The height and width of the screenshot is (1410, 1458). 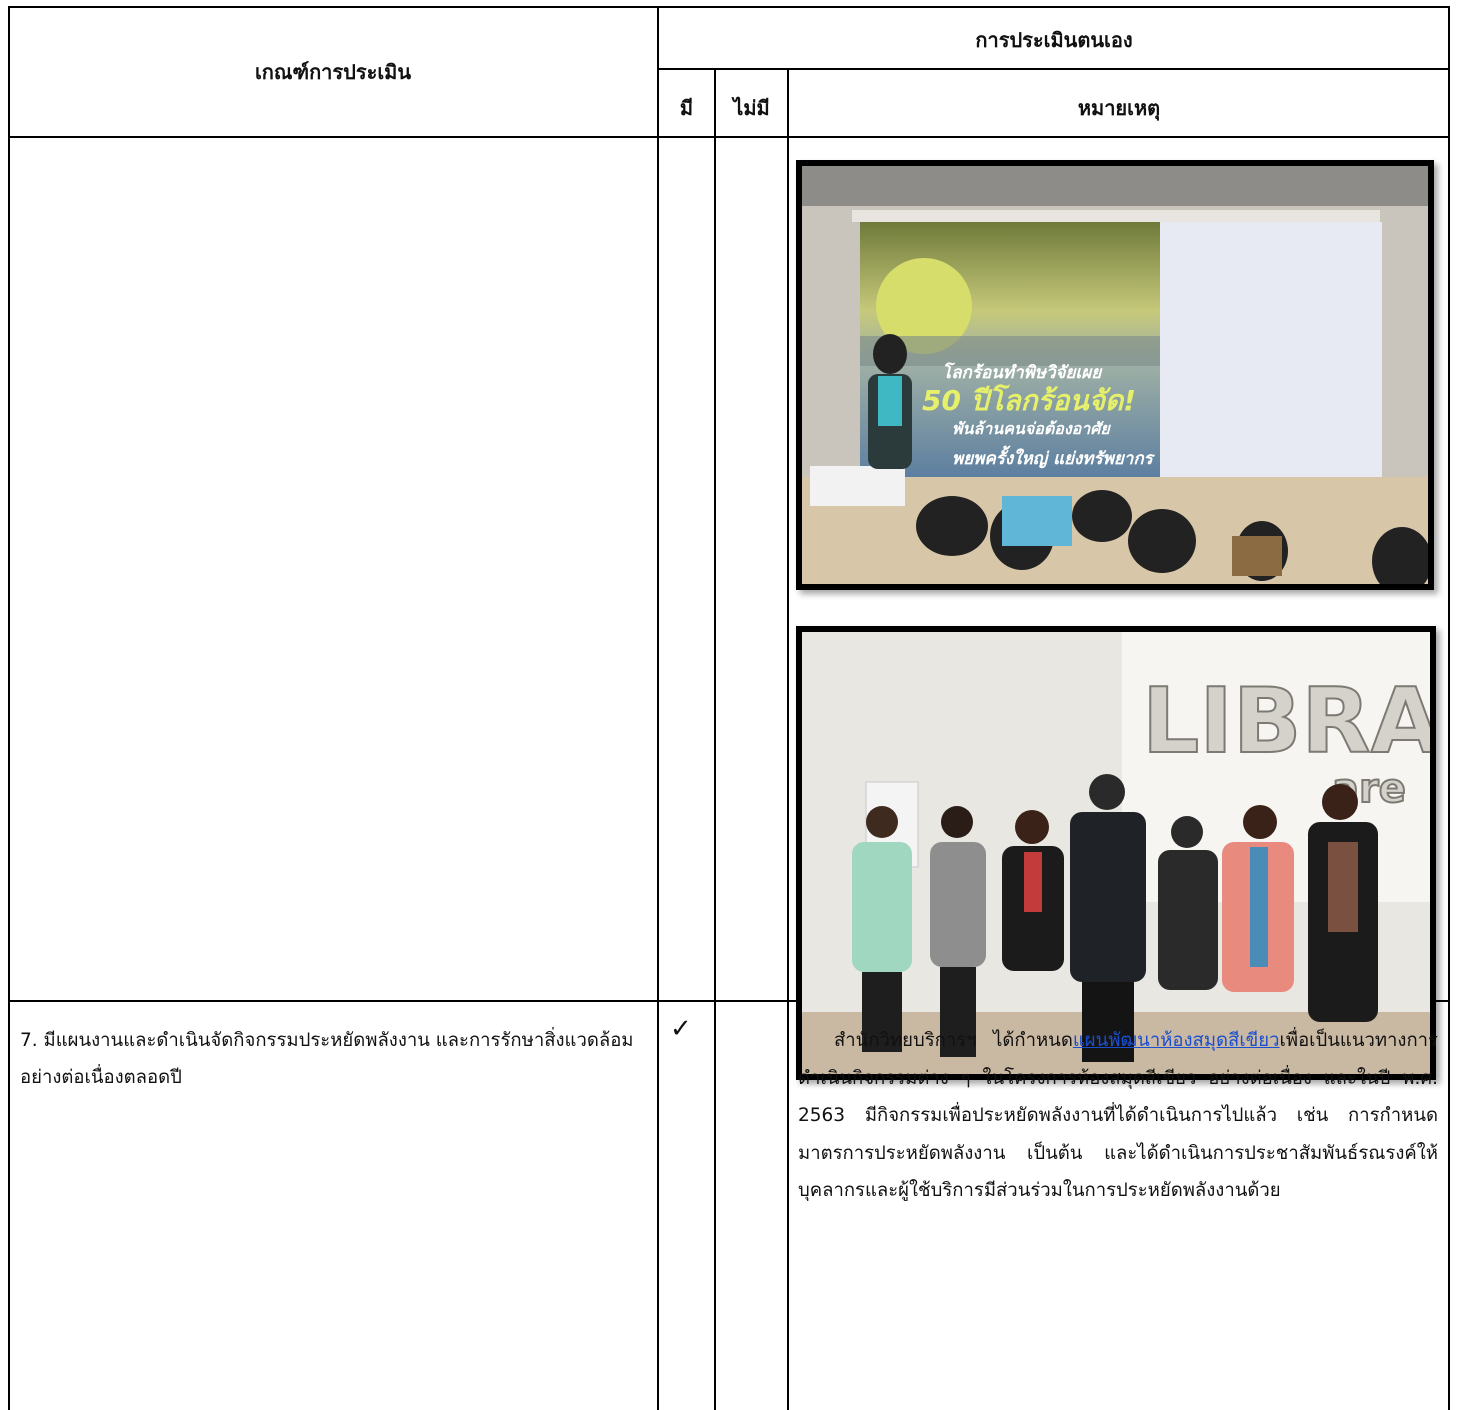 I want to click on yes-check-mark: ✓, so click(x=681, y=1029).